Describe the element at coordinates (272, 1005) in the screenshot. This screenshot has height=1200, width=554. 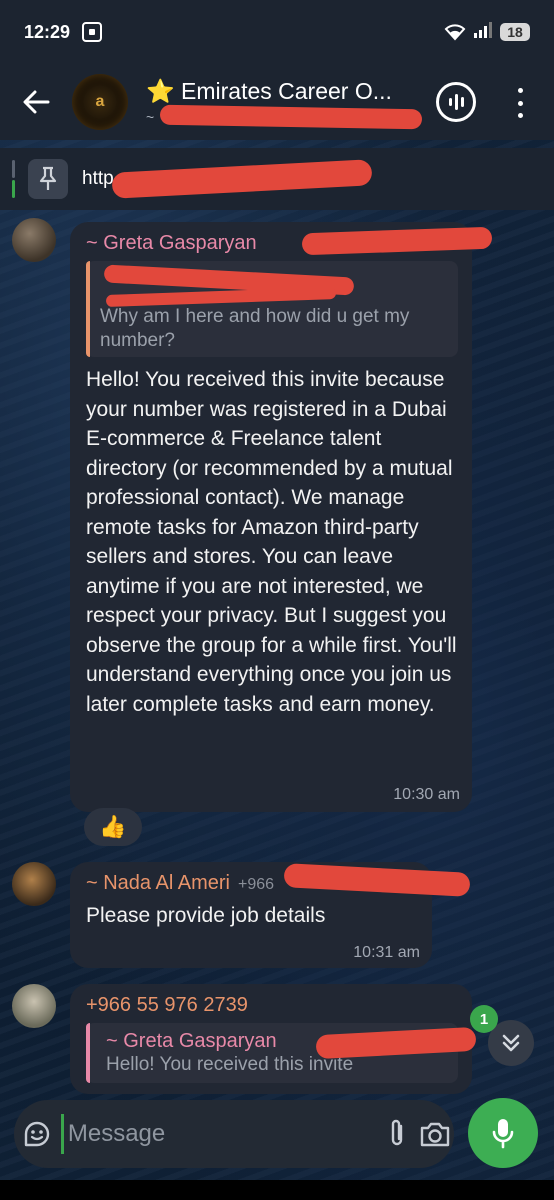
I see `message-sender: +966 55 976 2739` at that location.